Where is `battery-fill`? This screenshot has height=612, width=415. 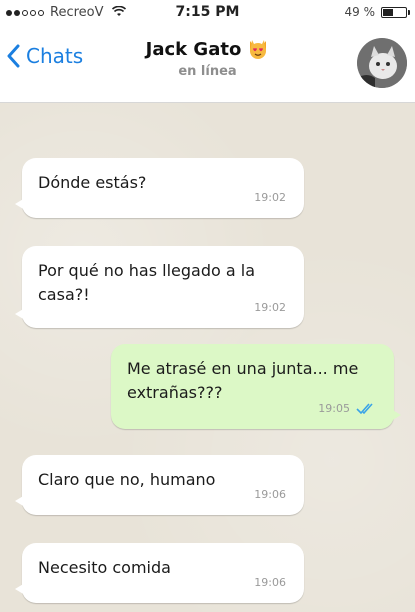
battery-fill is located at coordinates (388, 12).